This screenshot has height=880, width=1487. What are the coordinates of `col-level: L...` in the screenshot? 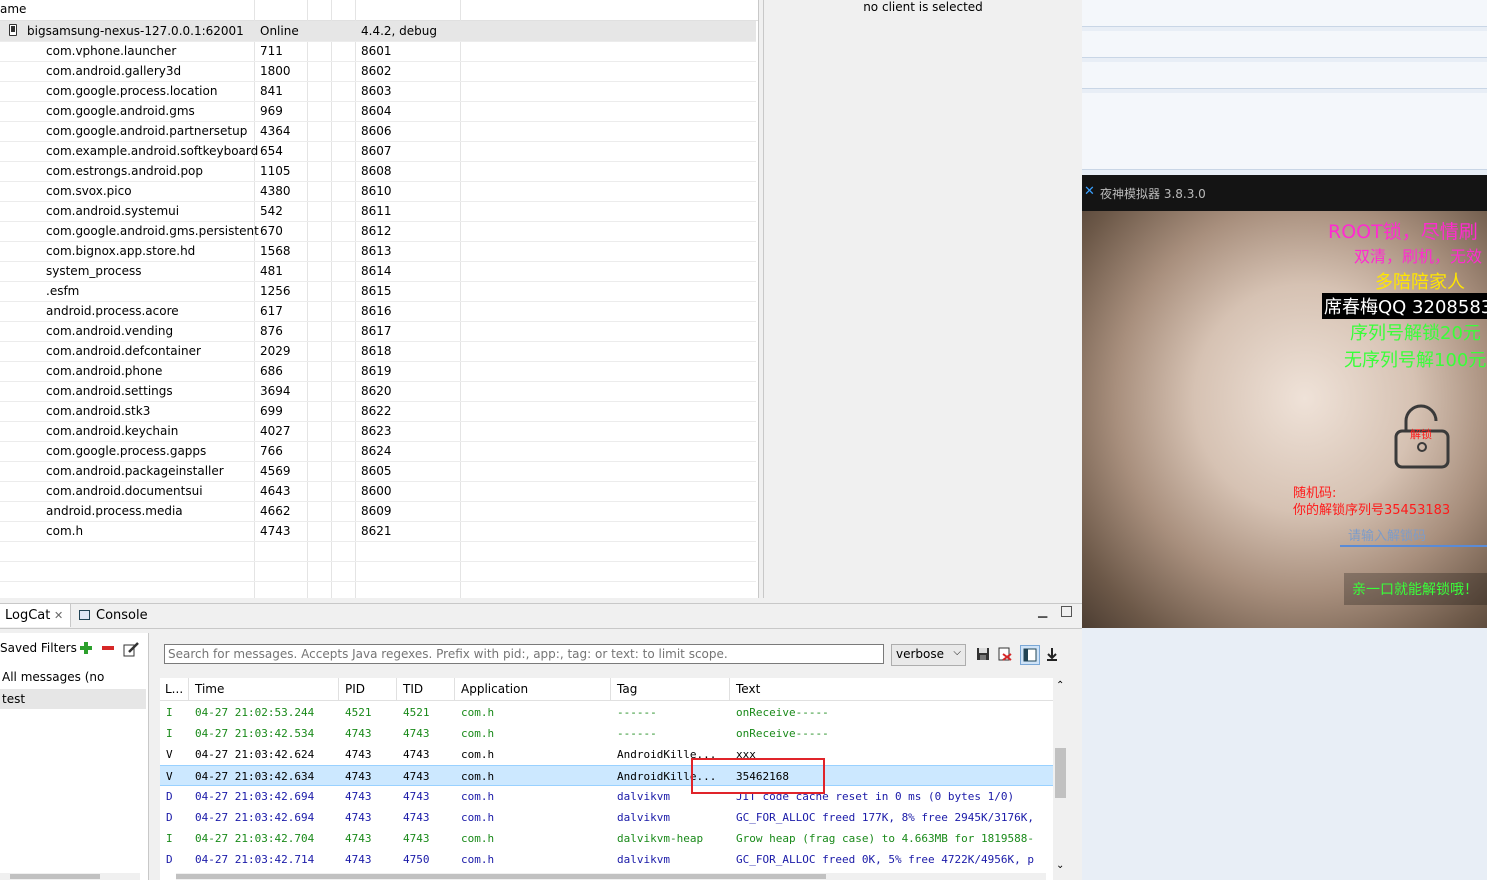 It's located at (174, 689).